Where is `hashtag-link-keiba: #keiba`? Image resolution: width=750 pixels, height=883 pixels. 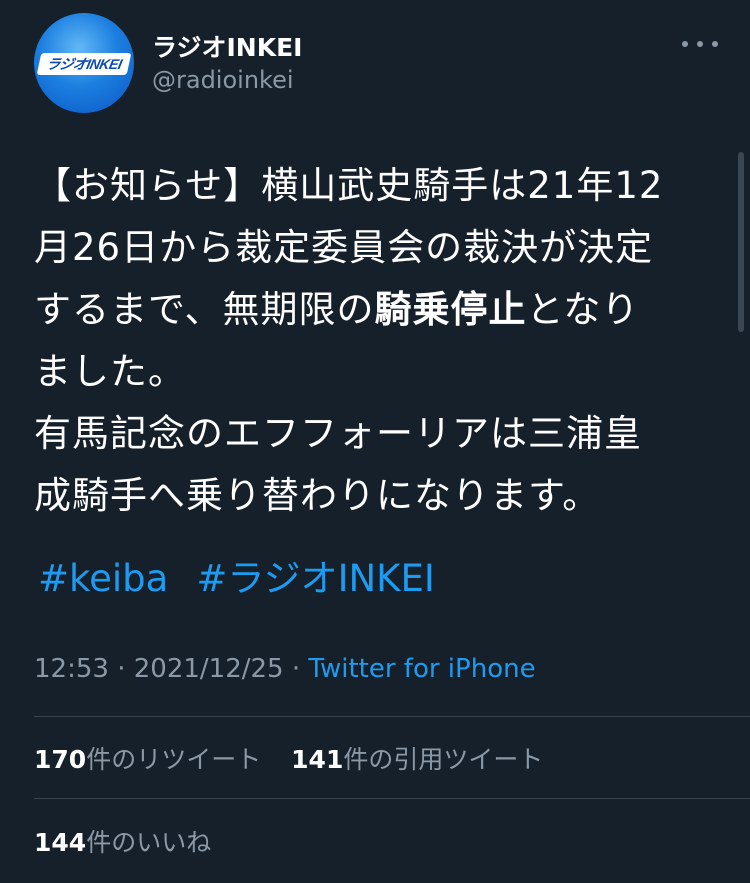
hashtag-link-keiba: #keiba is located at coordinates (103, 578).